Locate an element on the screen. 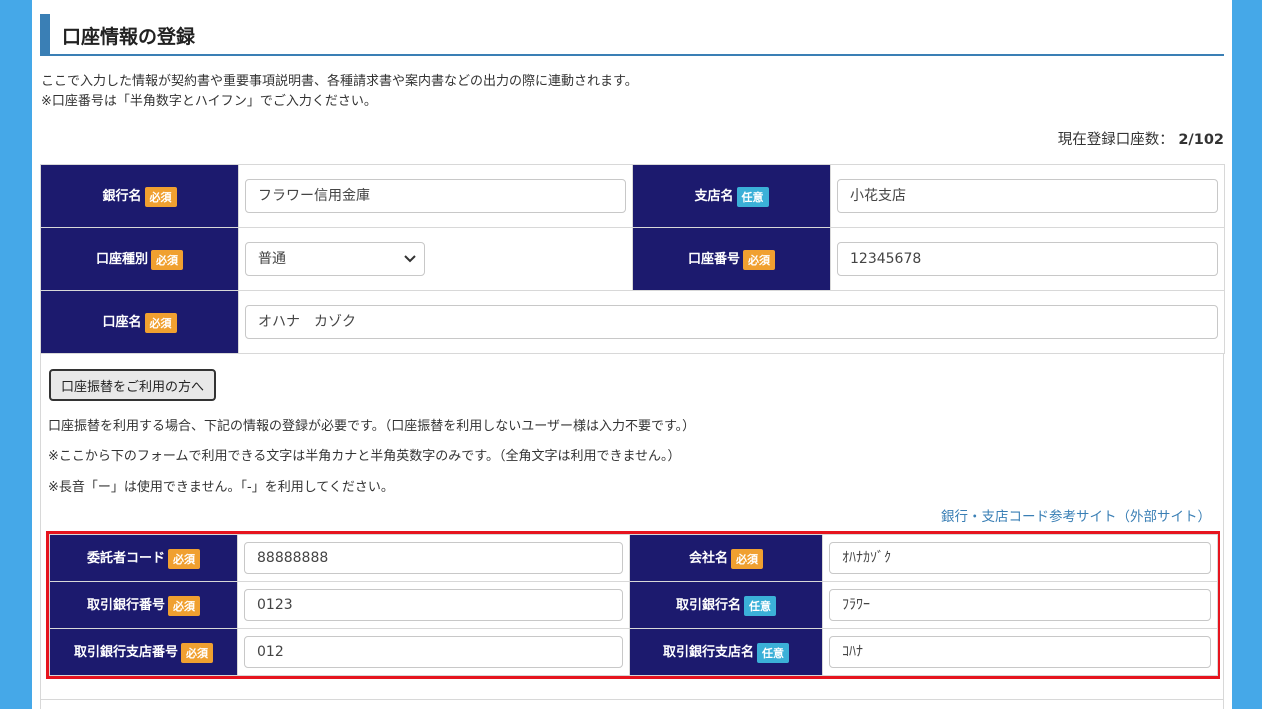  transfer-bank-name-input: ﾌﾗﾜｰ is located at coordinates (1020, 605).